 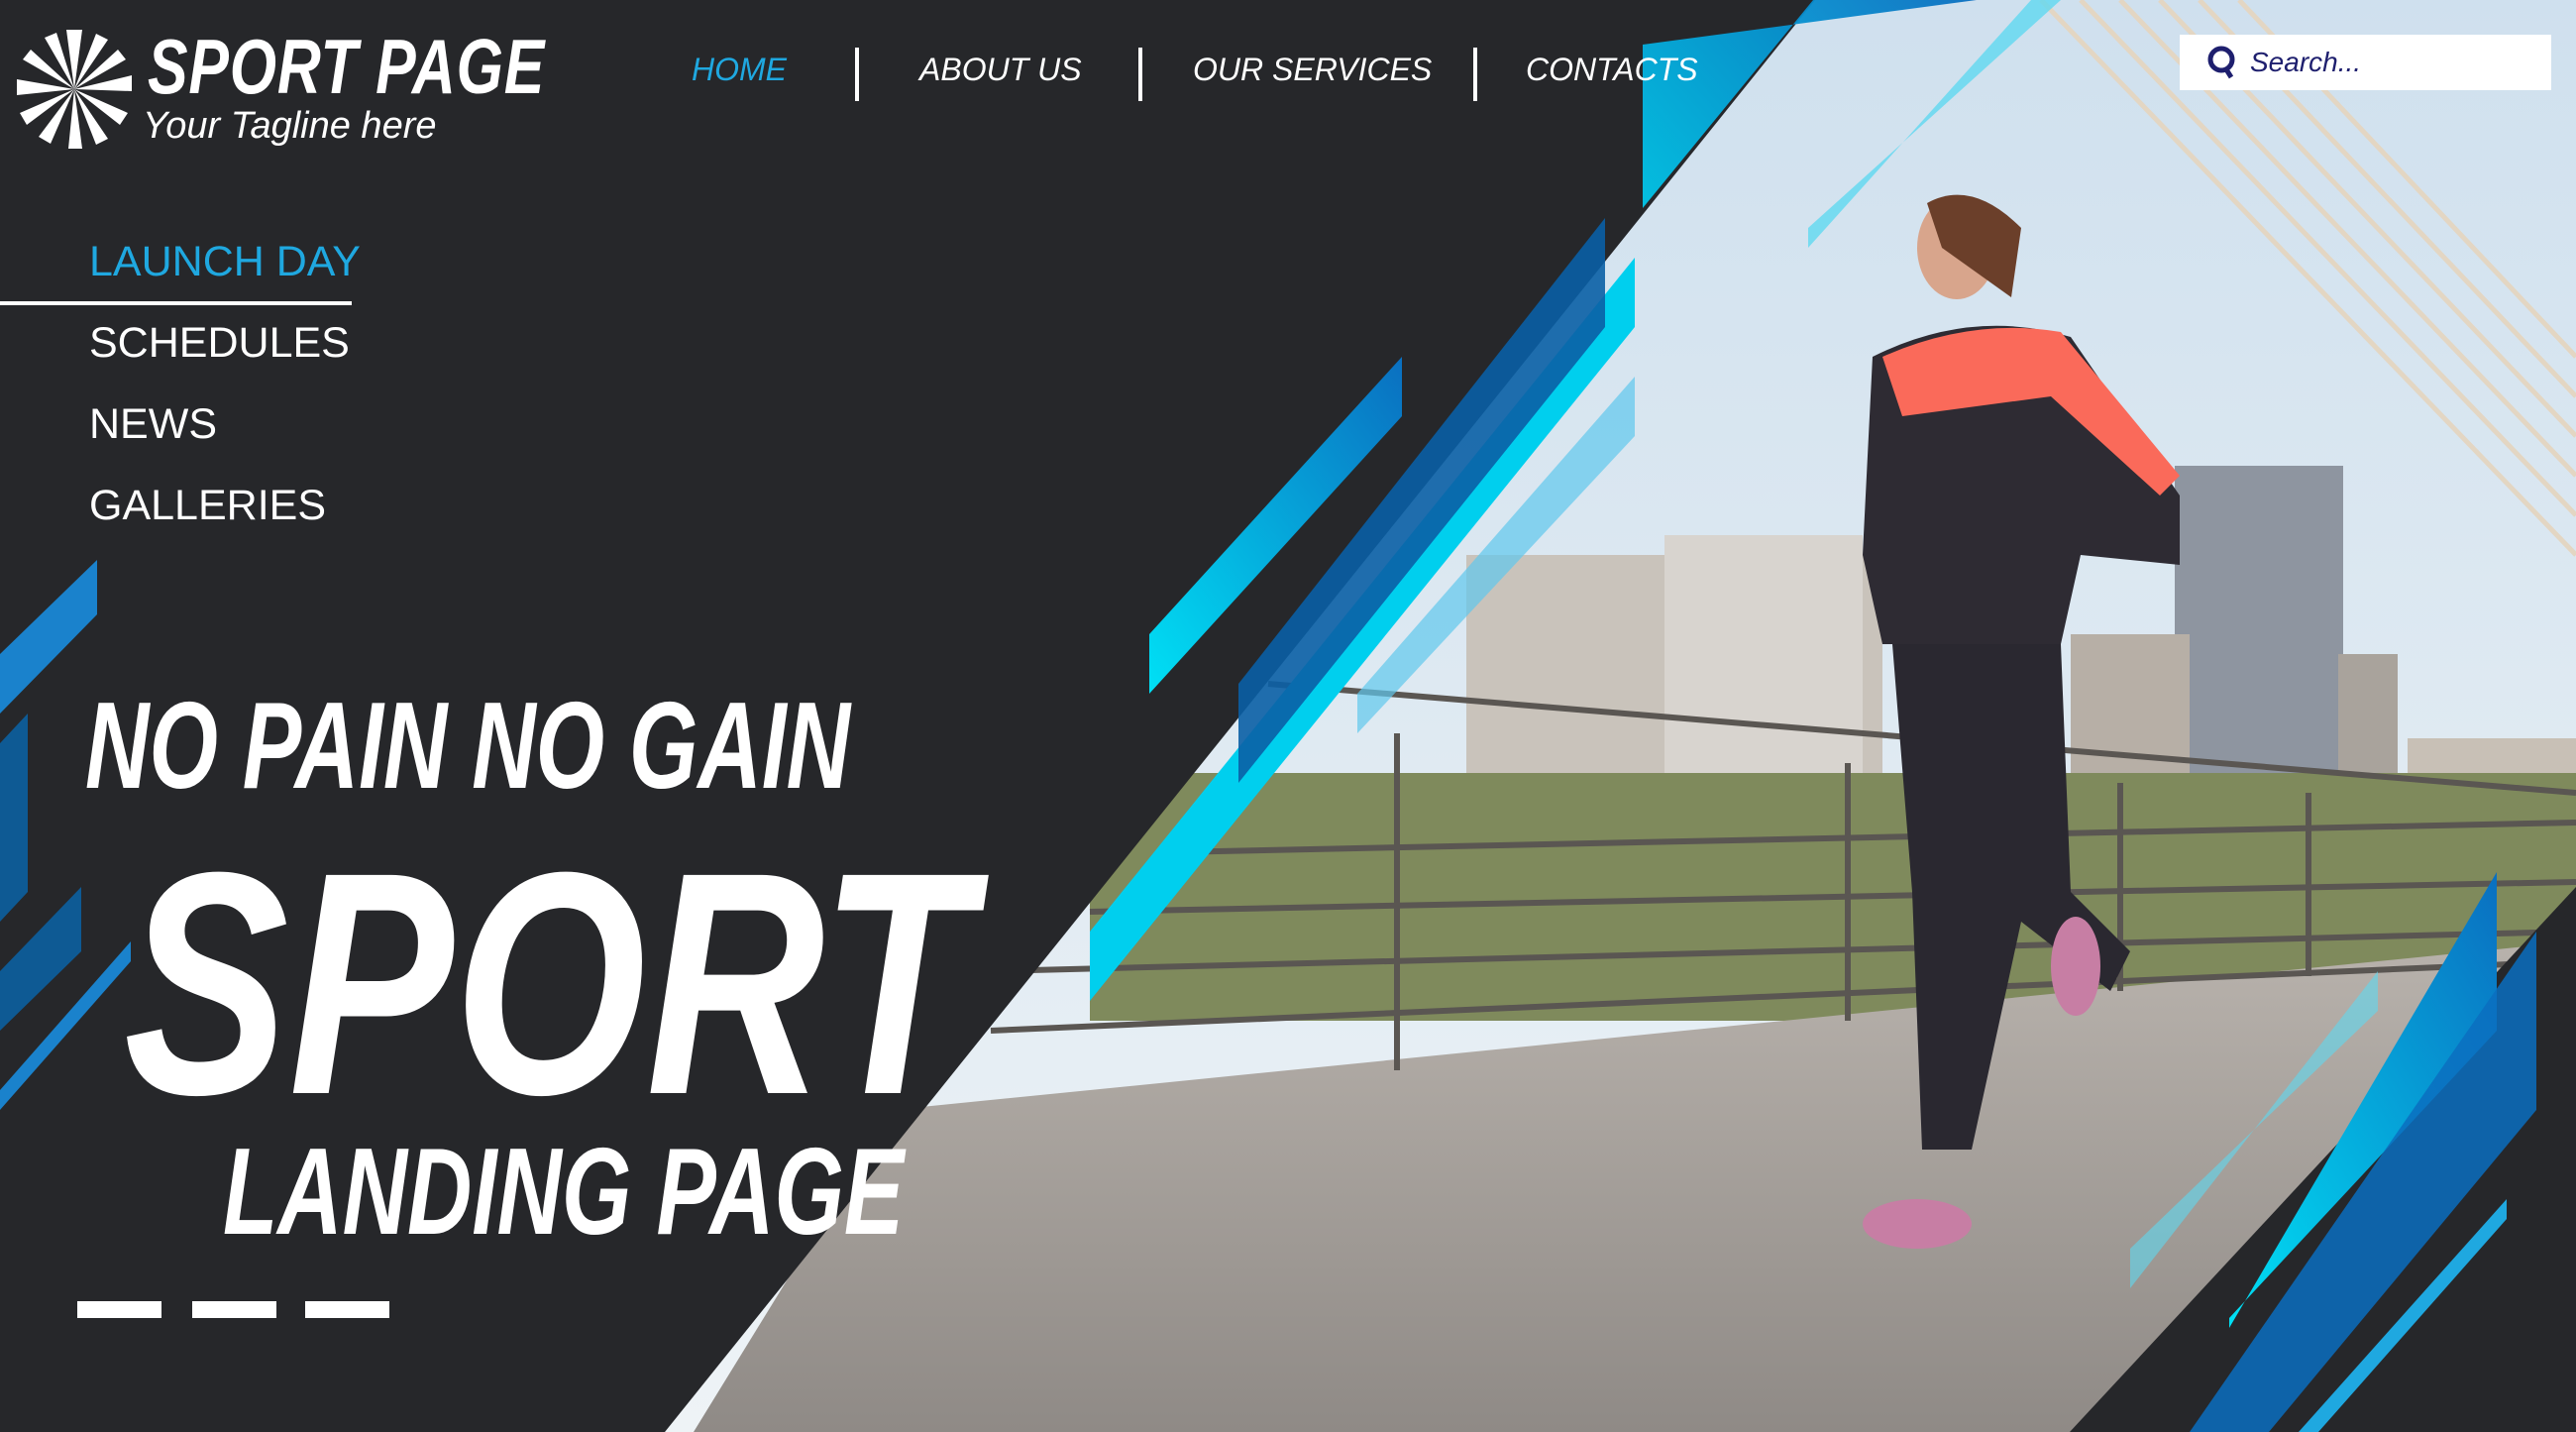 What do you see at coordinates (2221, 62) in the screenshot?
I see `search-icon` at bounding box center [2221, 62].